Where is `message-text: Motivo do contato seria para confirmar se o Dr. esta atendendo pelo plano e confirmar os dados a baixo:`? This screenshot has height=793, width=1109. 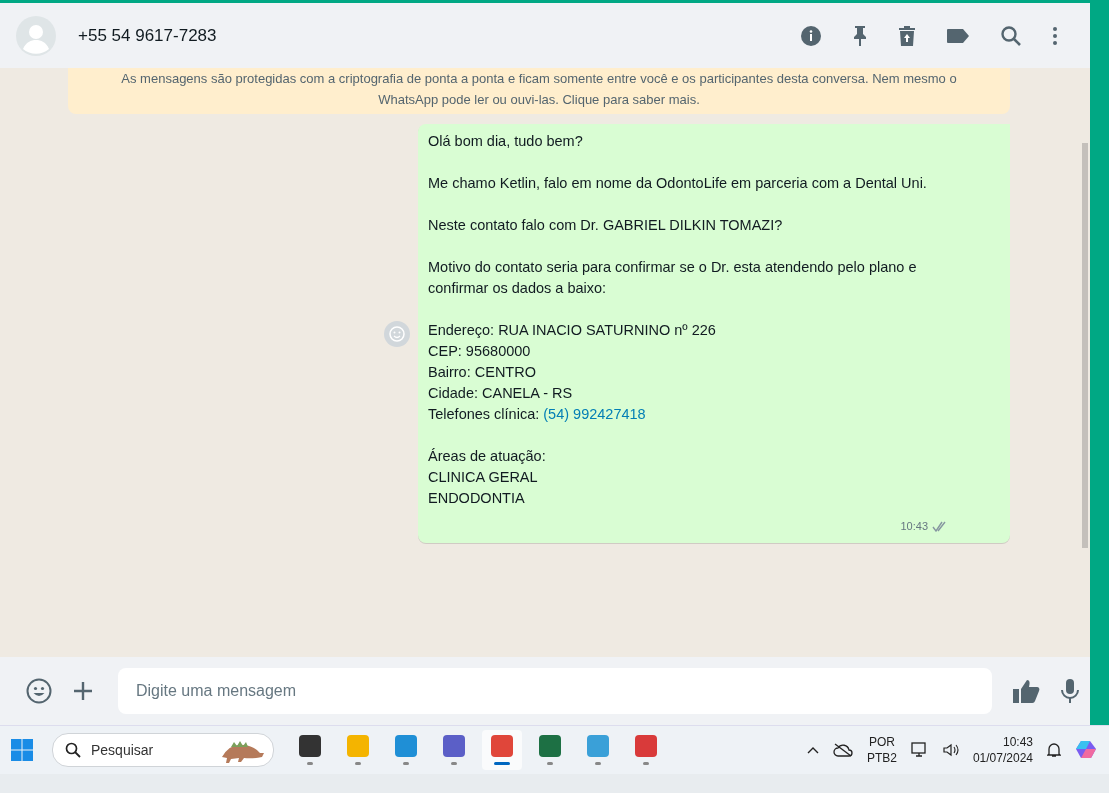
message-text: Motivo do contato seria para confirmar se o Dr. esta atendendo pelo plano e confirmar os dados a baixo: is located at coordinates (673, 278).